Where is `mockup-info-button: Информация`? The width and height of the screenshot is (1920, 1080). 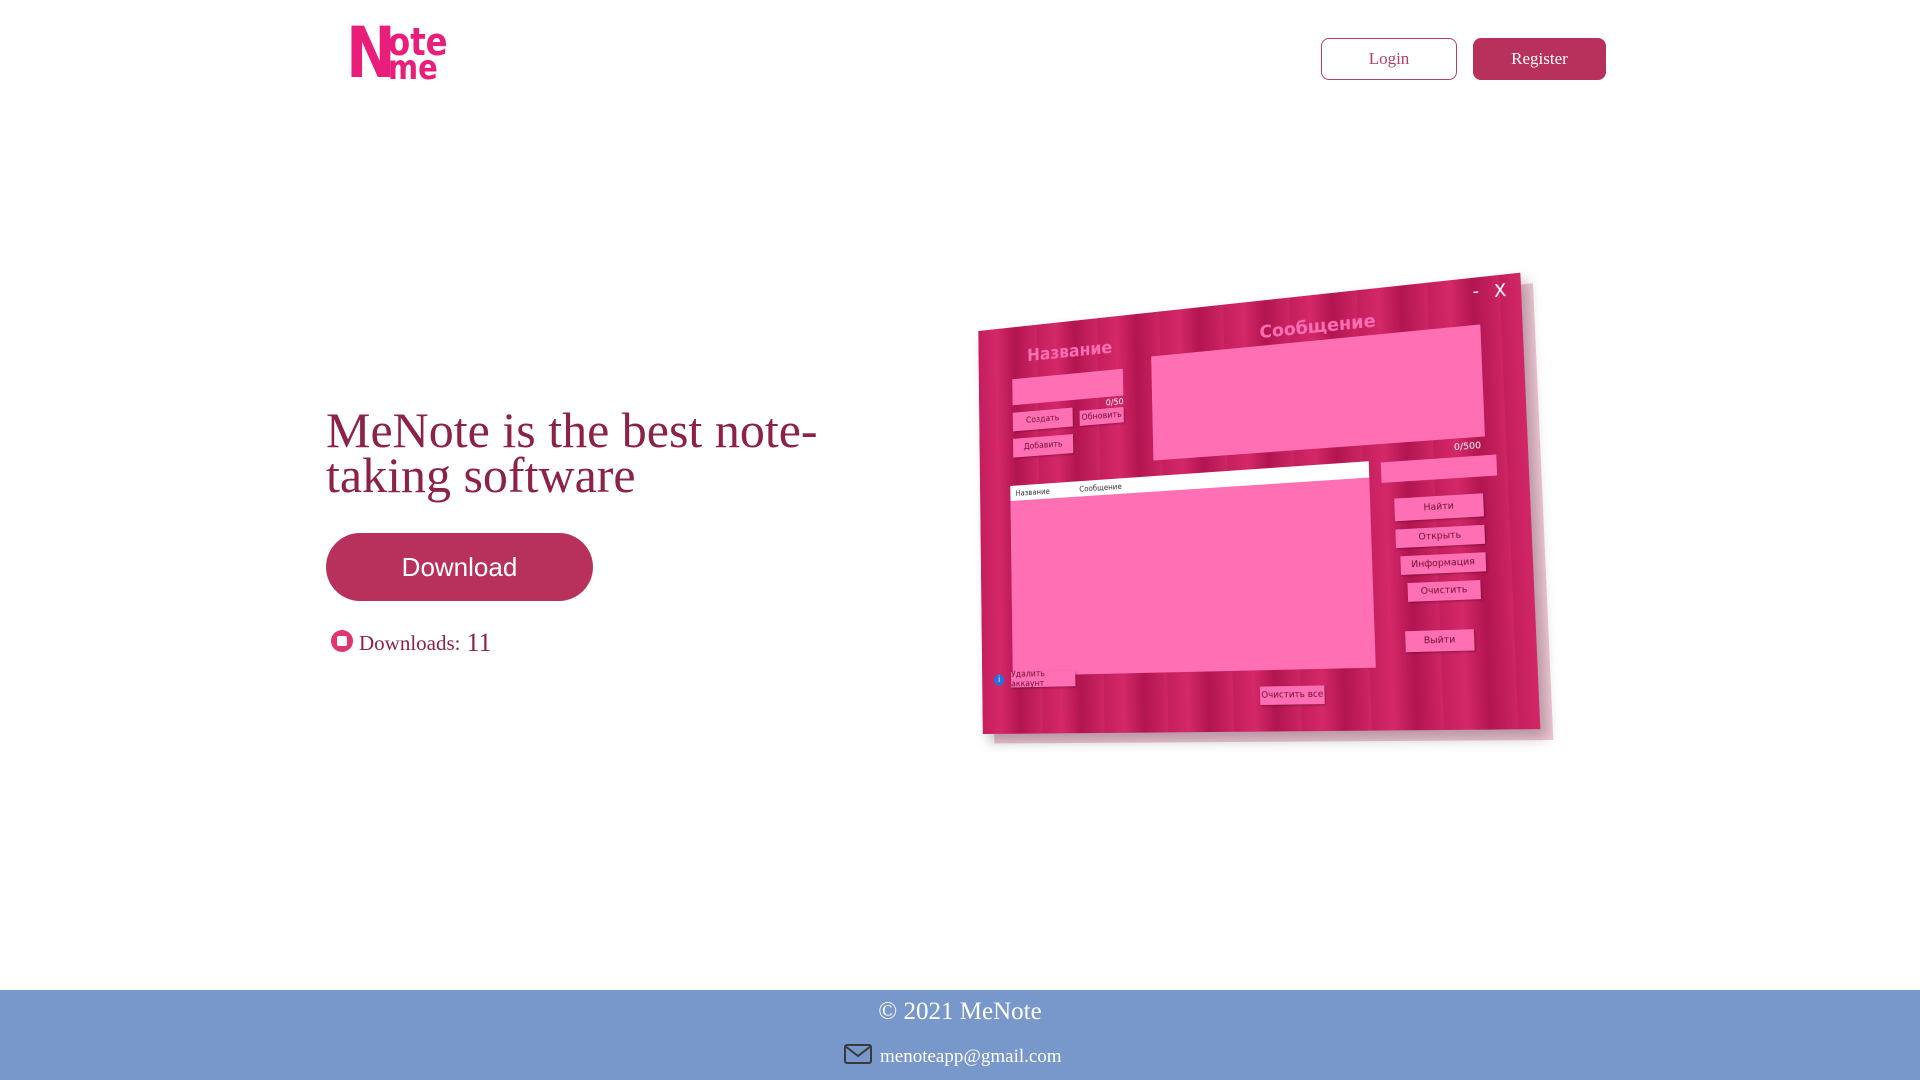 mockup-info-button: Информация is located at coordinates (1443, 563).